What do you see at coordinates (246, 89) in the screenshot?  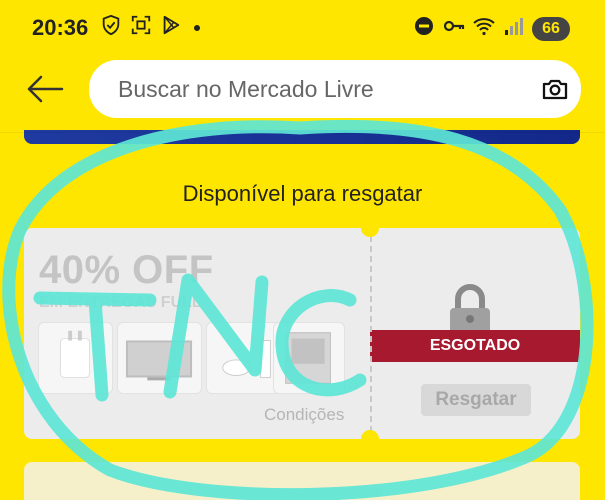 I see `search-placeholder: Buscar no Mercado Livre` at bounding box center [246, 89].